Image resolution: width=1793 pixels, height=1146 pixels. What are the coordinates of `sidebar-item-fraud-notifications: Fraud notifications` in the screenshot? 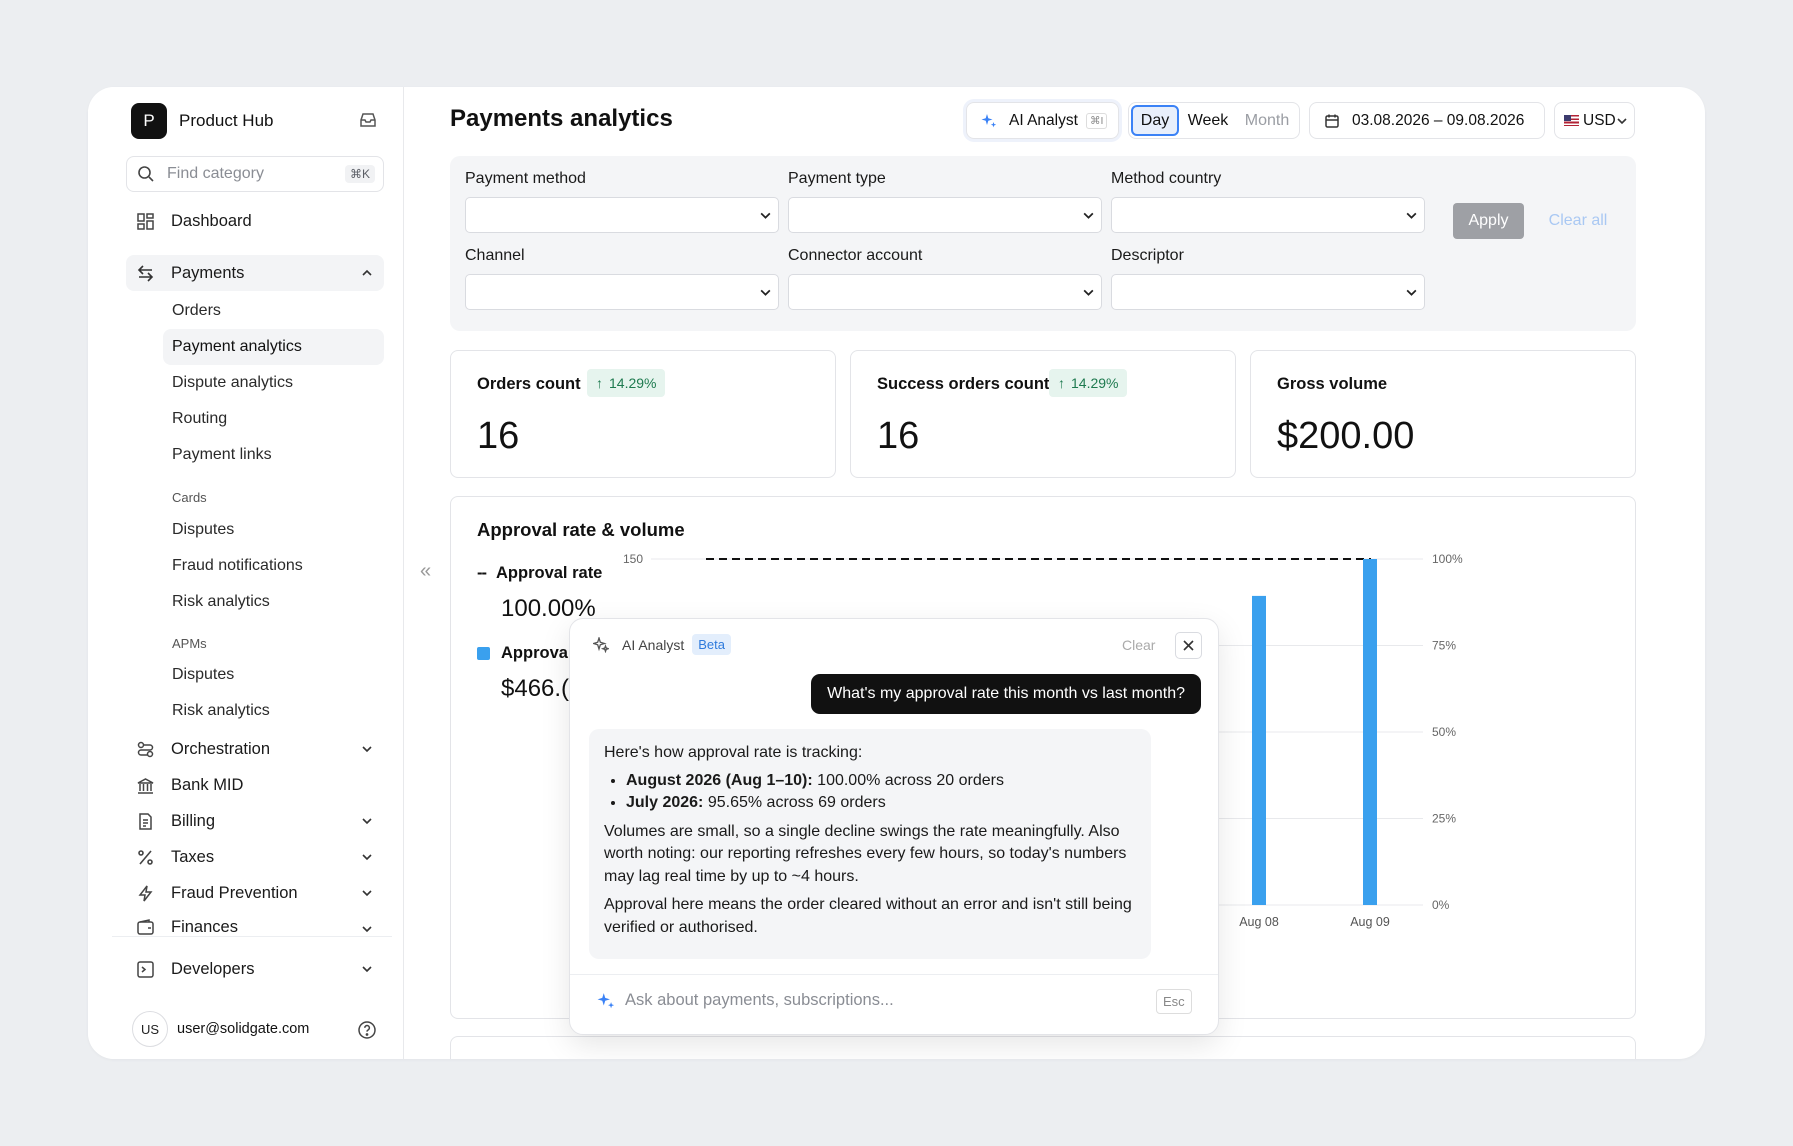 It's located at (273, 566).